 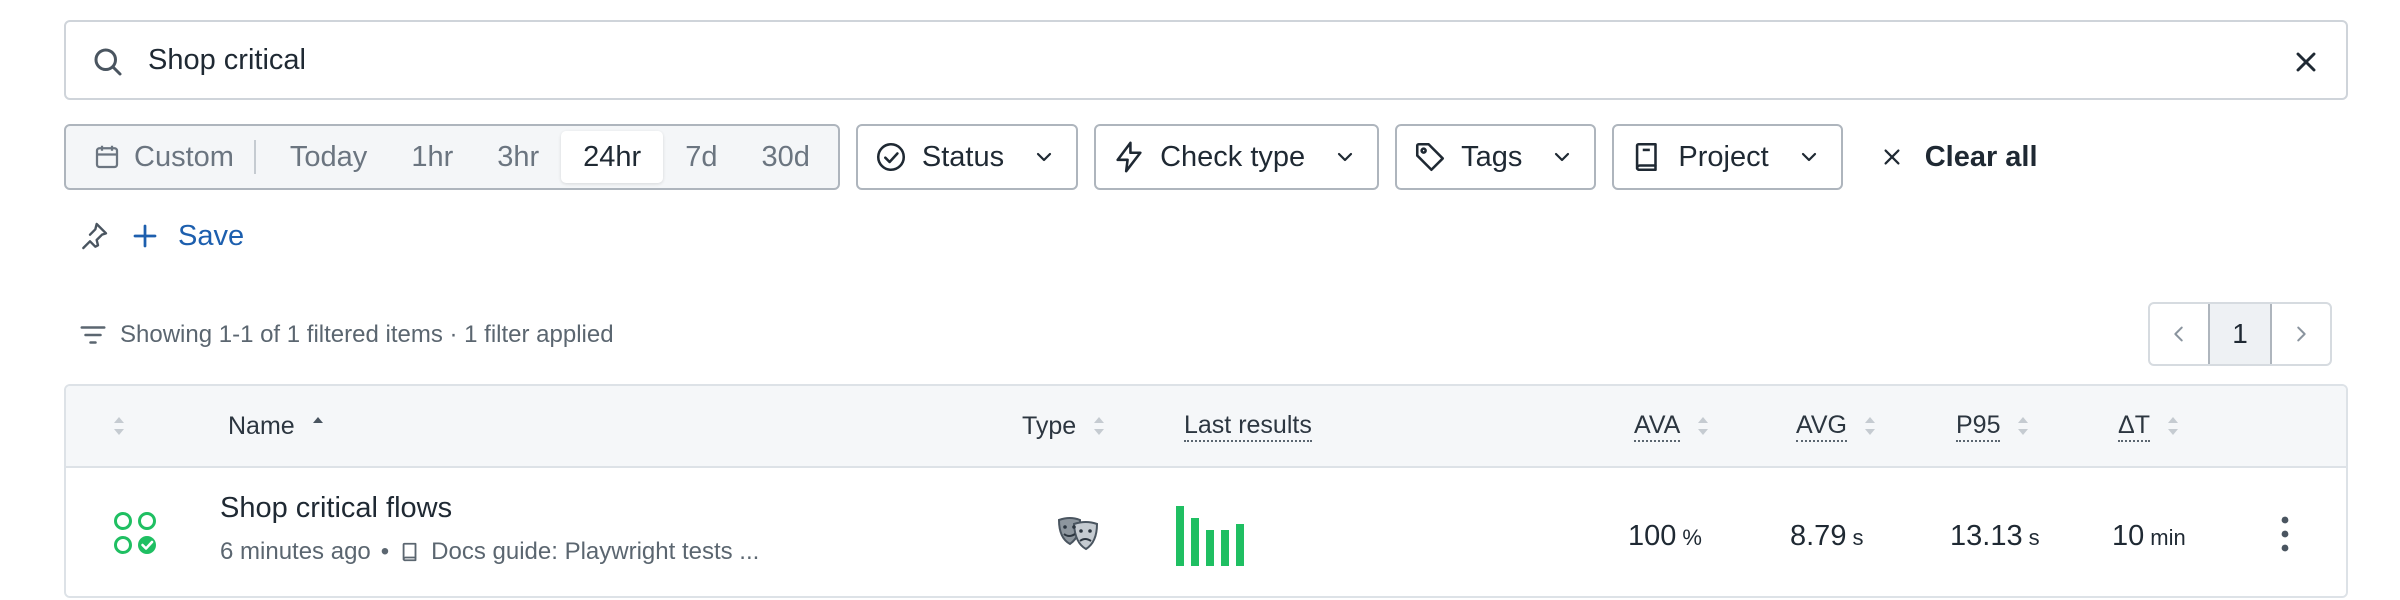 I want to click on pagination: 1, so click(x=2240, y=334).